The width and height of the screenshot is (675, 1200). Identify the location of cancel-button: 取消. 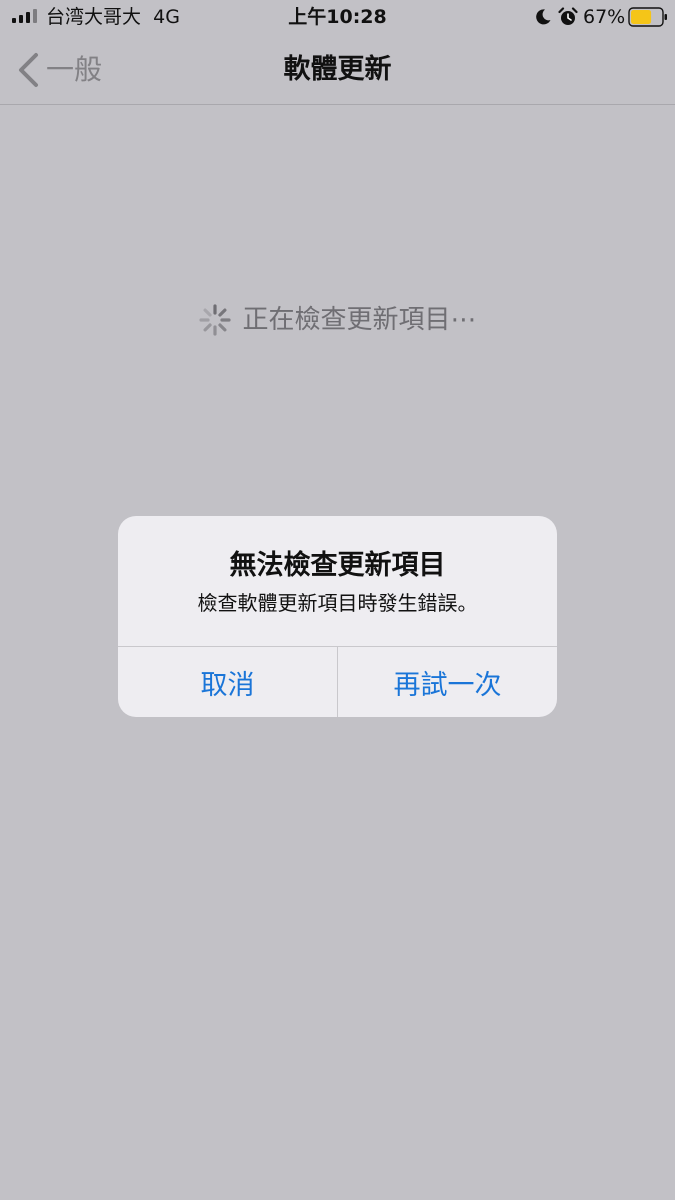
(227, 682).